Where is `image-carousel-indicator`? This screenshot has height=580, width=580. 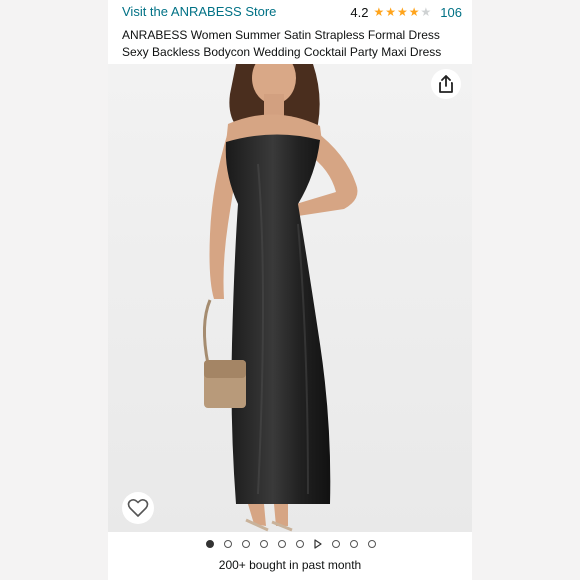
image-carousel-indicator is located at coordinates (296, 544).